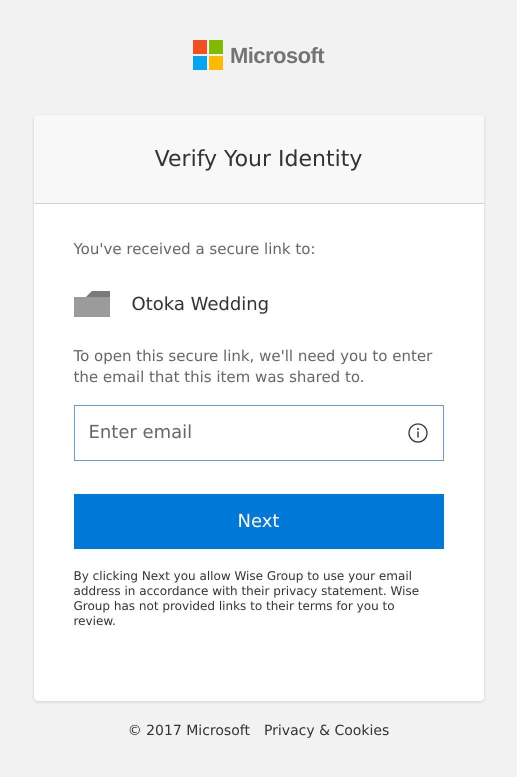 This screenshot has width=517, height=777. I want to click on instructions-text: To open this secure link, we'll need you to enter the email that this item was shared to., so click(254, 367).